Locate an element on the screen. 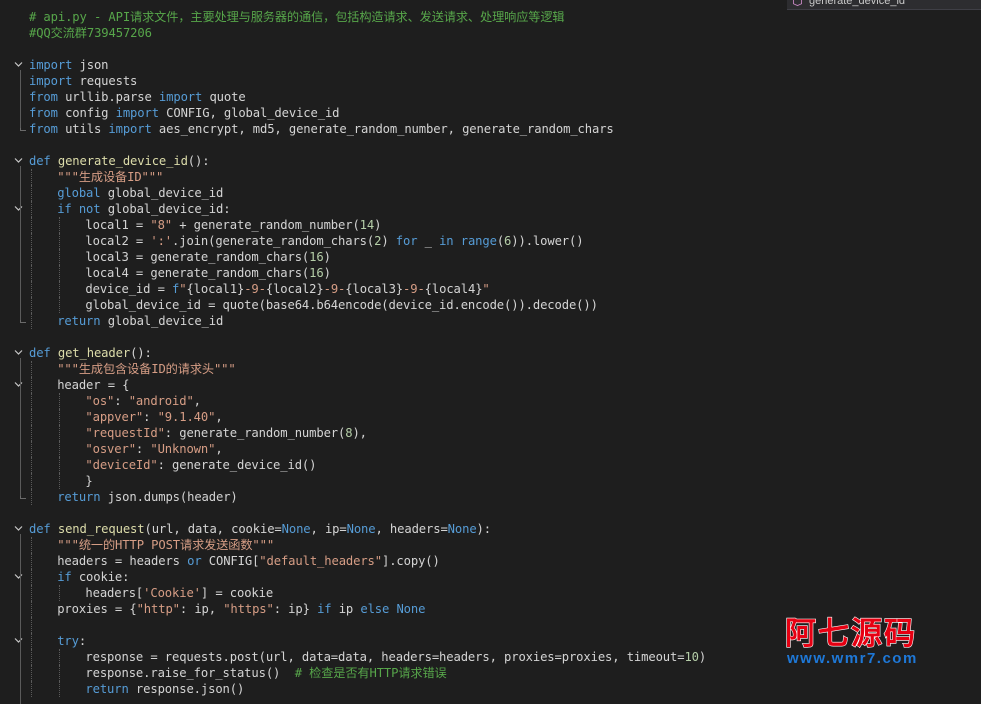  code-token: cookie: is located at coordinates (100, 577).